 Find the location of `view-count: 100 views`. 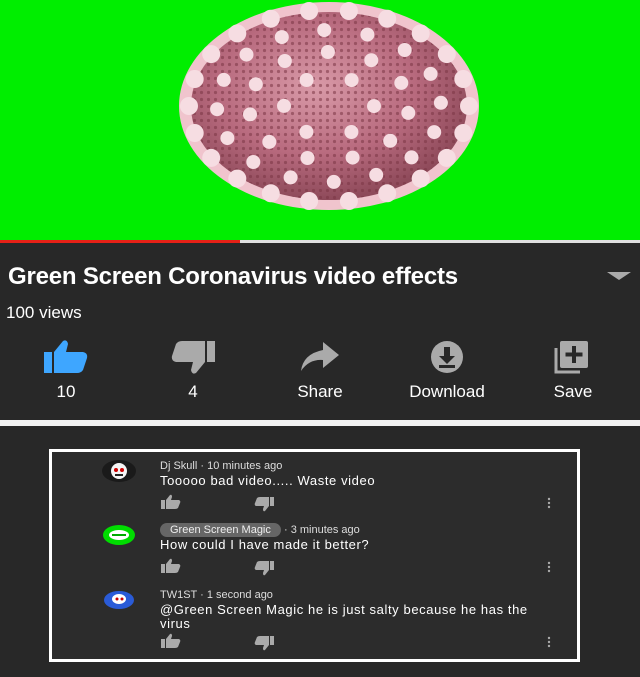

view-count: 100 views is located at coordinates (44, 312).